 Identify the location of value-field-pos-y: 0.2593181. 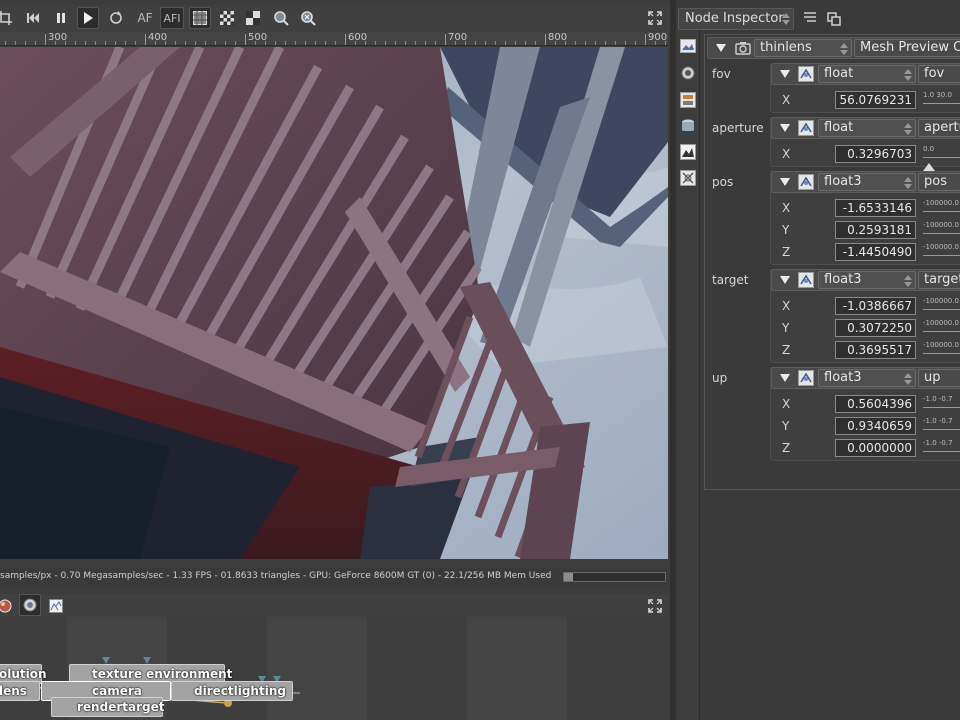
(875, 230).